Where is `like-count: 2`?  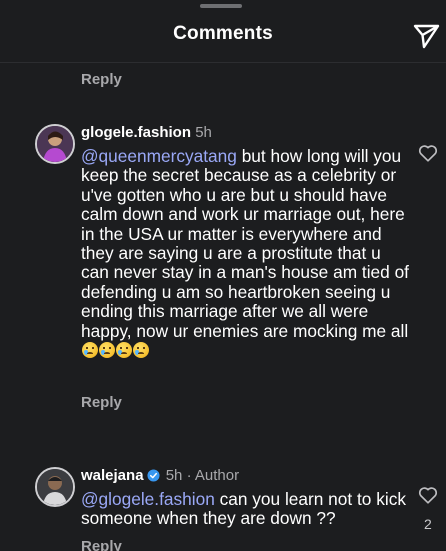 like-count: 2 is located at coordinates (428, 524).